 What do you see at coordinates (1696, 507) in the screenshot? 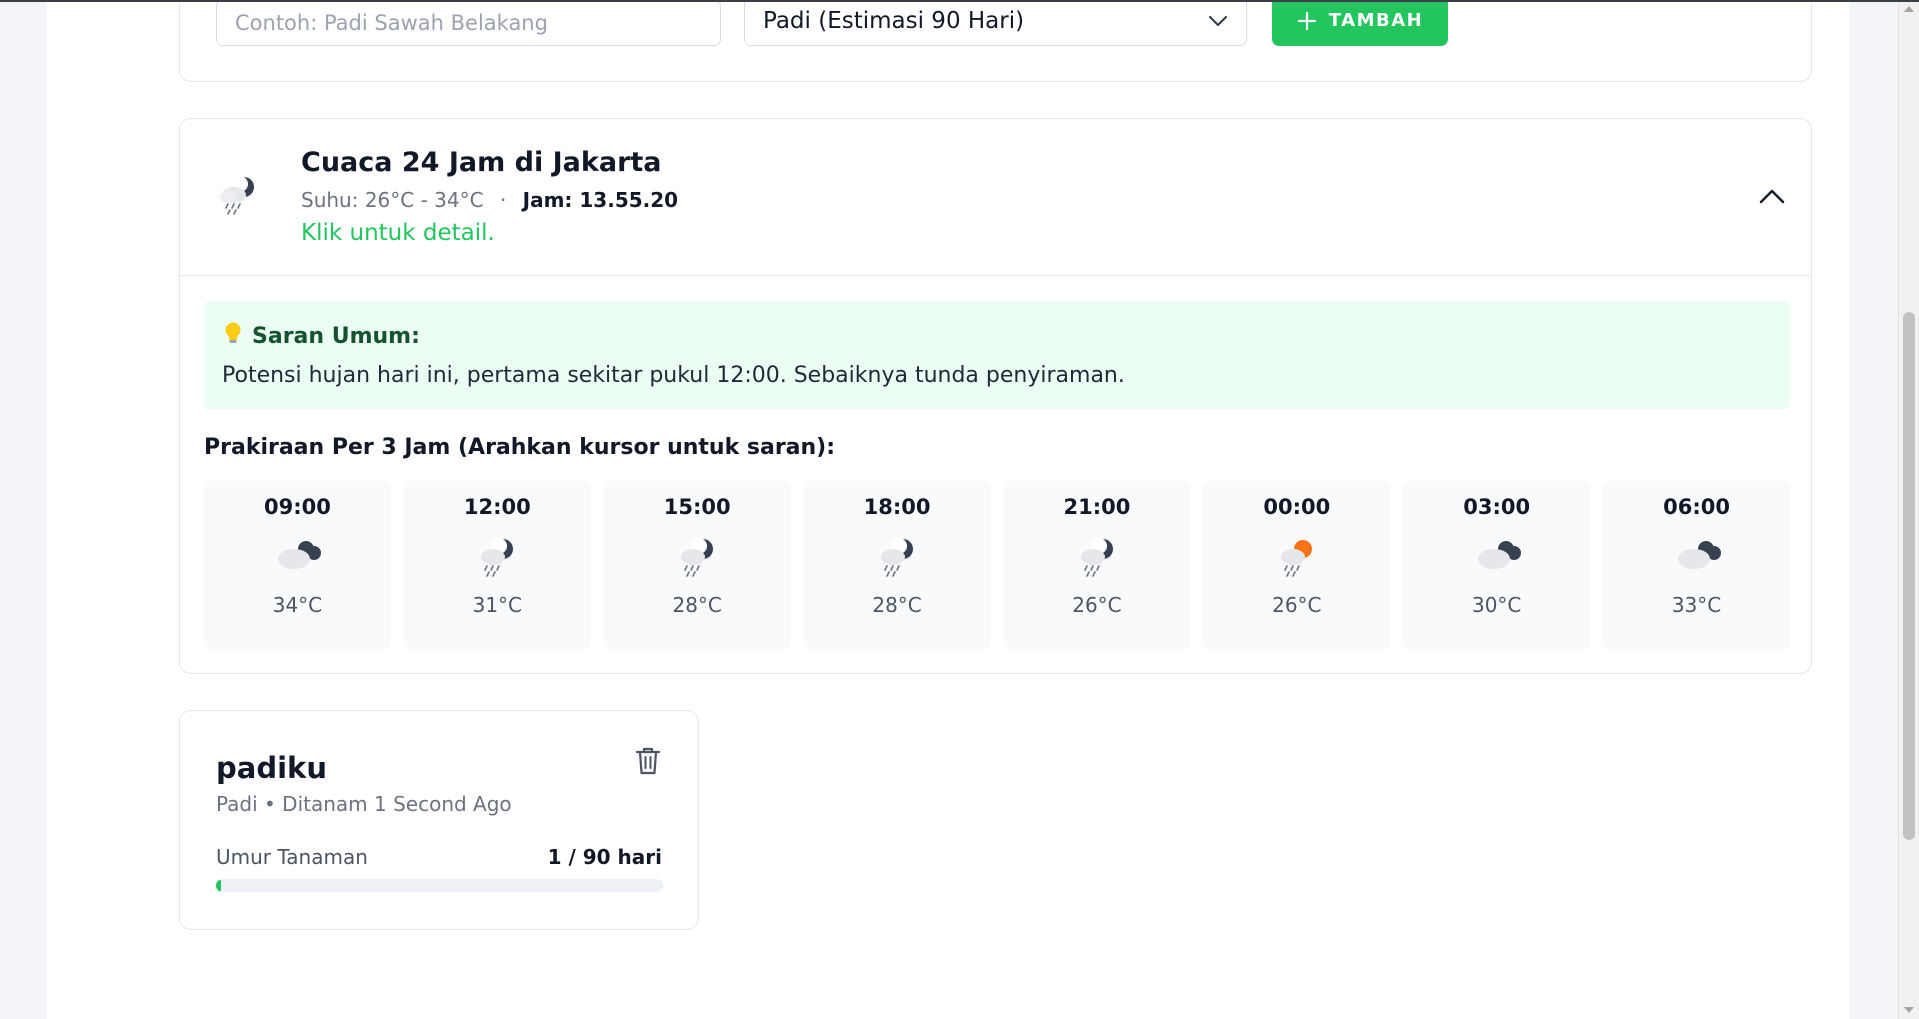
I see `forecast-time: 06:00` at bounding box center [1696, 507].